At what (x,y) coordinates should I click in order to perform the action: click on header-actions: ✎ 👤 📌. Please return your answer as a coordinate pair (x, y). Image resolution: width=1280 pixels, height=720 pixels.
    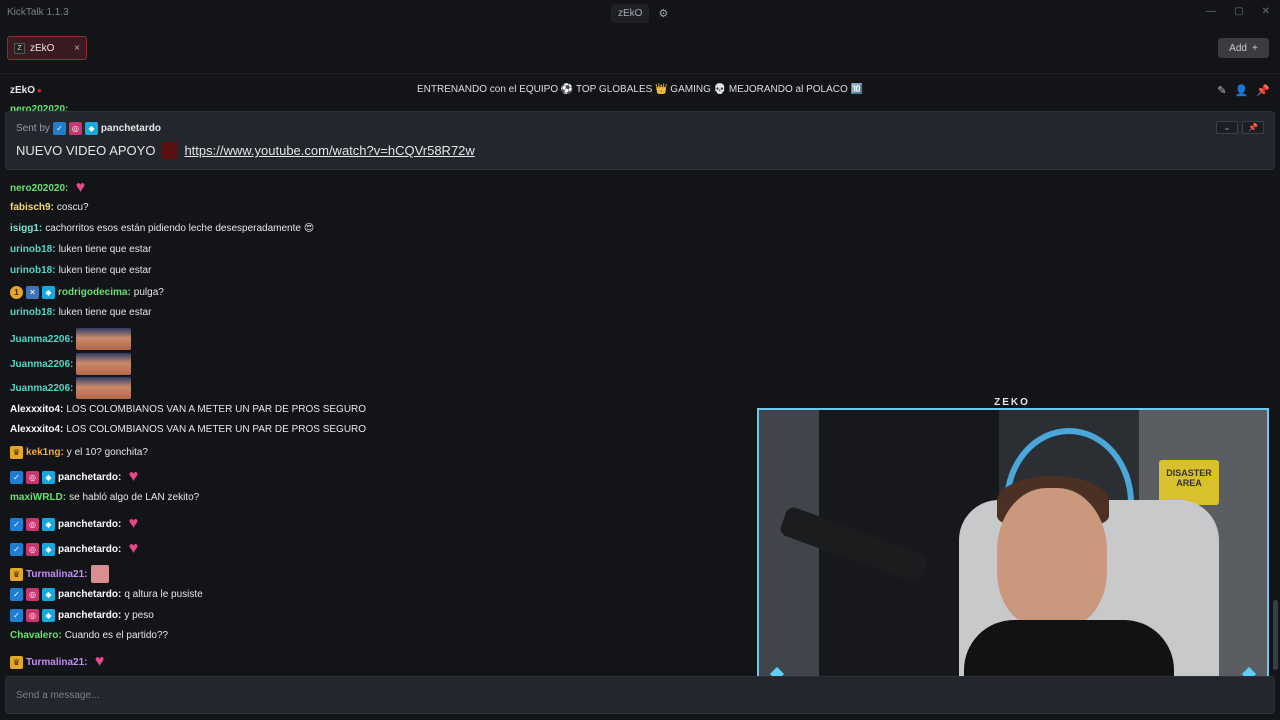
    Looking at the image, I should click on (1243, 90).